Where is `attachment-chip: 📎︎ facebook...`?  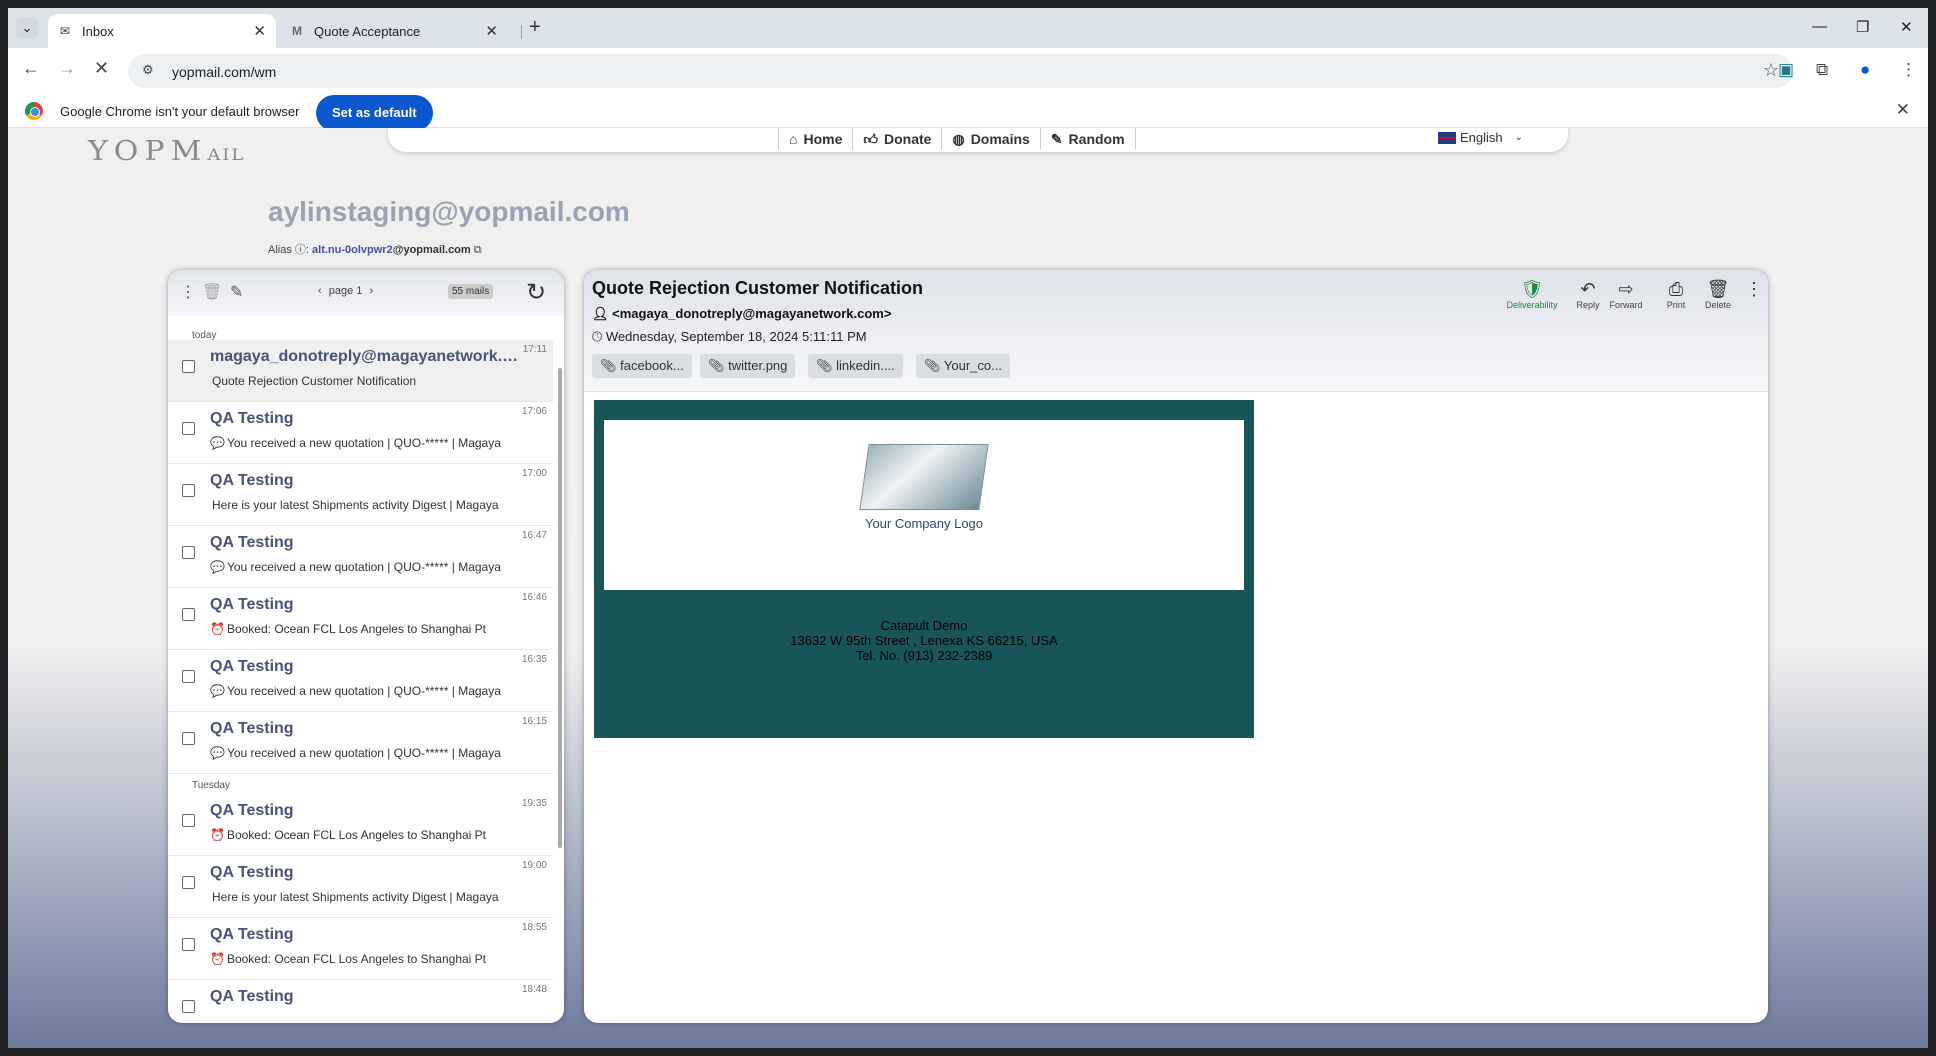
attachment-chip: 📎︎ facebook... is located at coordinates (642, 366).